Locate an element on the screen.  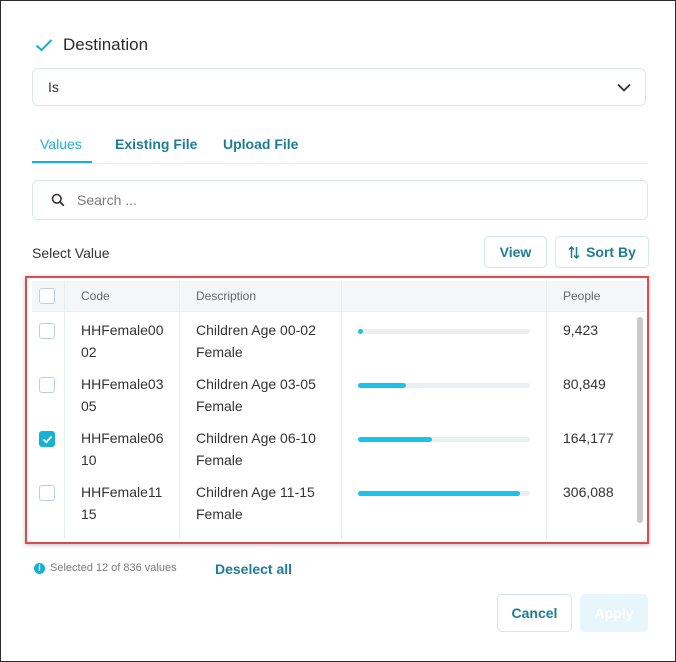
tab-bar: Values Existing File Upload File is located at coordinates (340, 144).